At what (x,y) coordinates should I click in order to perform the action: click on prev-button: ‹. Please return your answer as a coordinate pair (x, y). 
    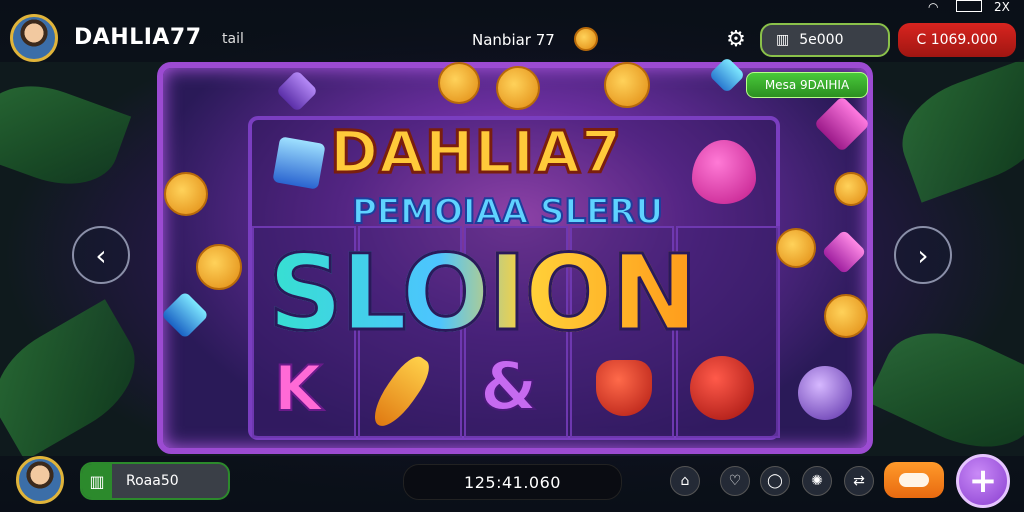
    Looking at the image, I should click on (101, 255).